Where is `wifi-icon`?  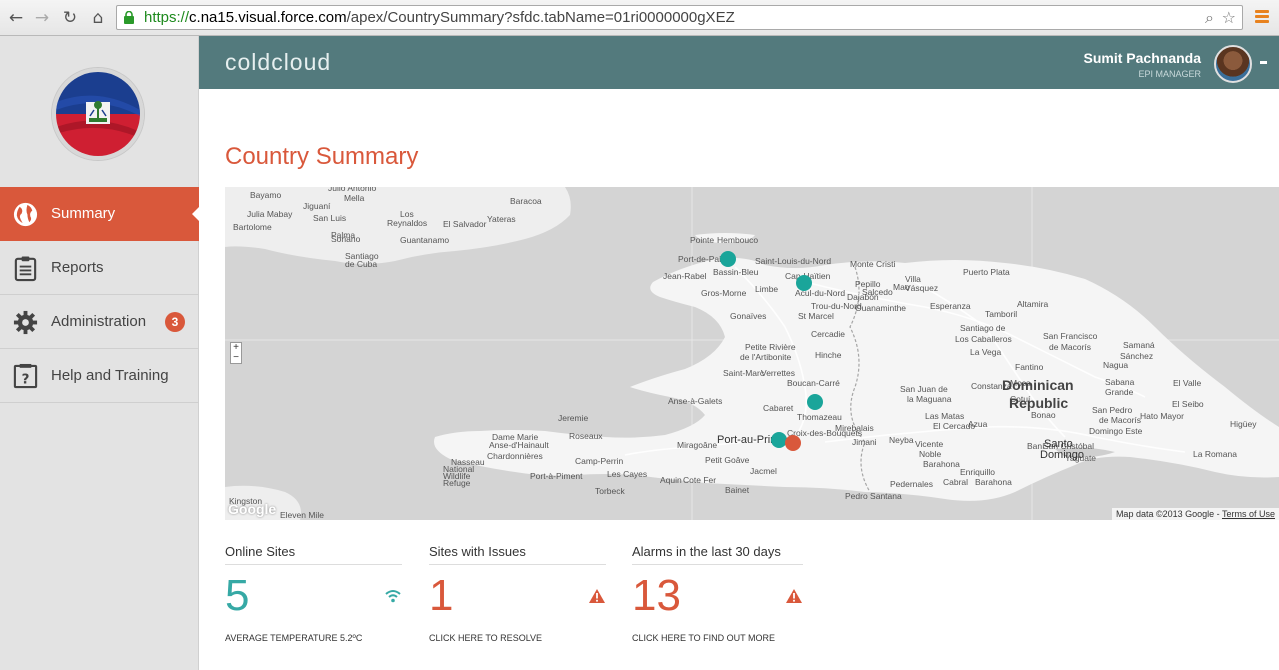 wifi-icon is located at coordinates (393, 596).